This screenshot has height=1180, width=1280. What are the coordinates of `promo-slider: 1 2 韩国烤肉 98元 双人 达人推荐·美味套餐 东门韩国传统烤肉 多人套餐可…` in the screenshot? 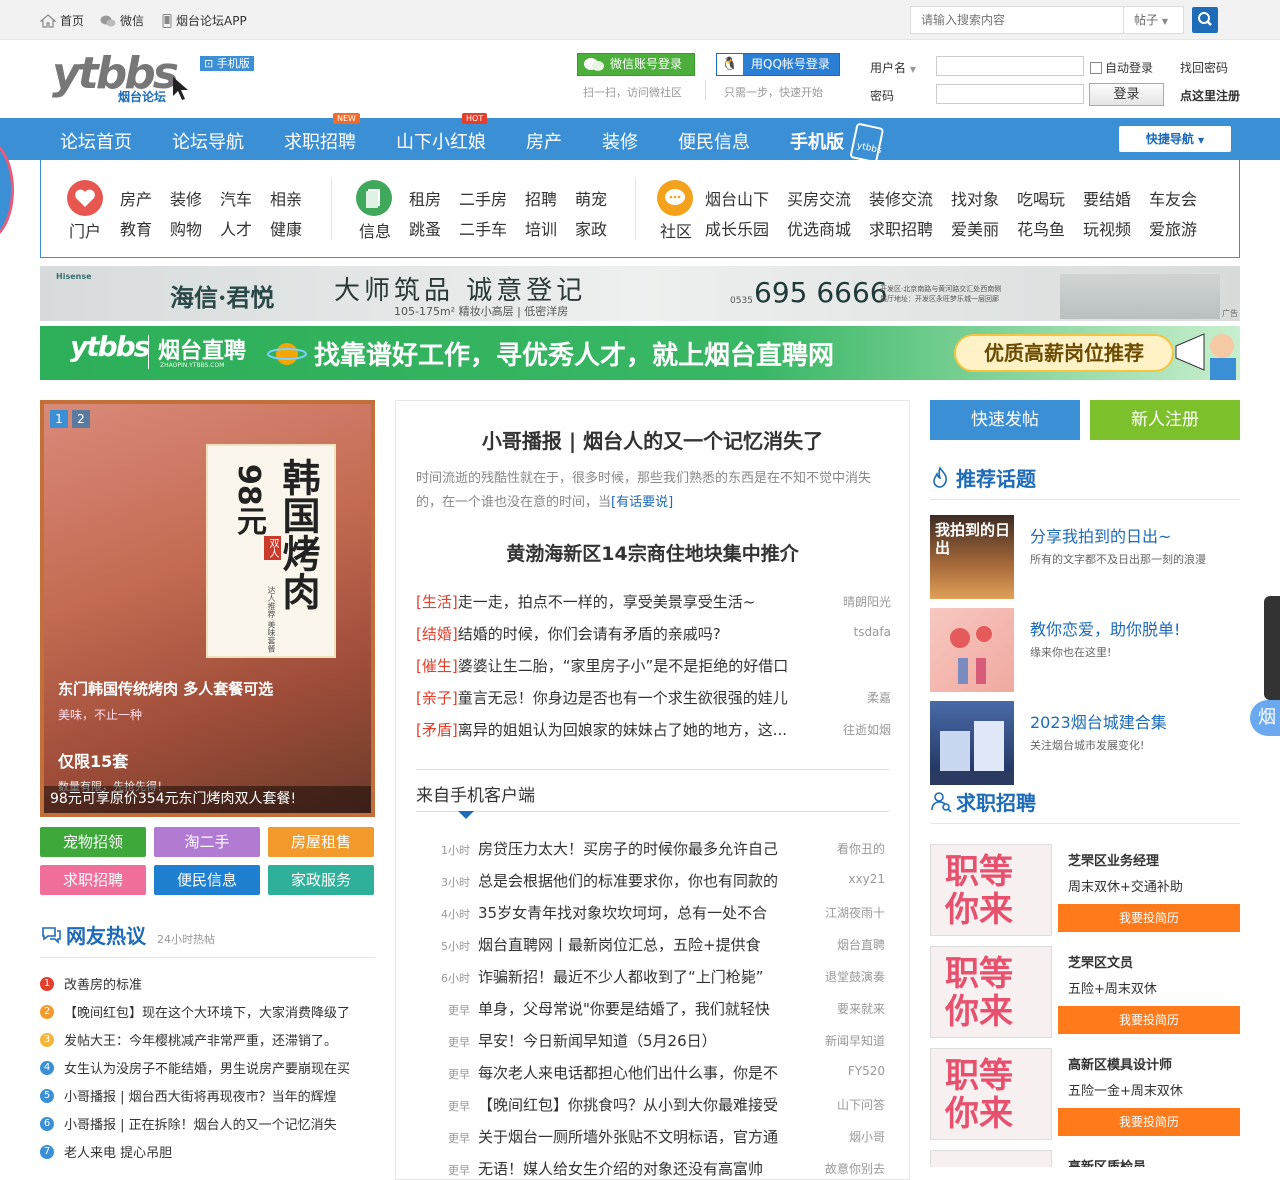 It's located at (207, 608).